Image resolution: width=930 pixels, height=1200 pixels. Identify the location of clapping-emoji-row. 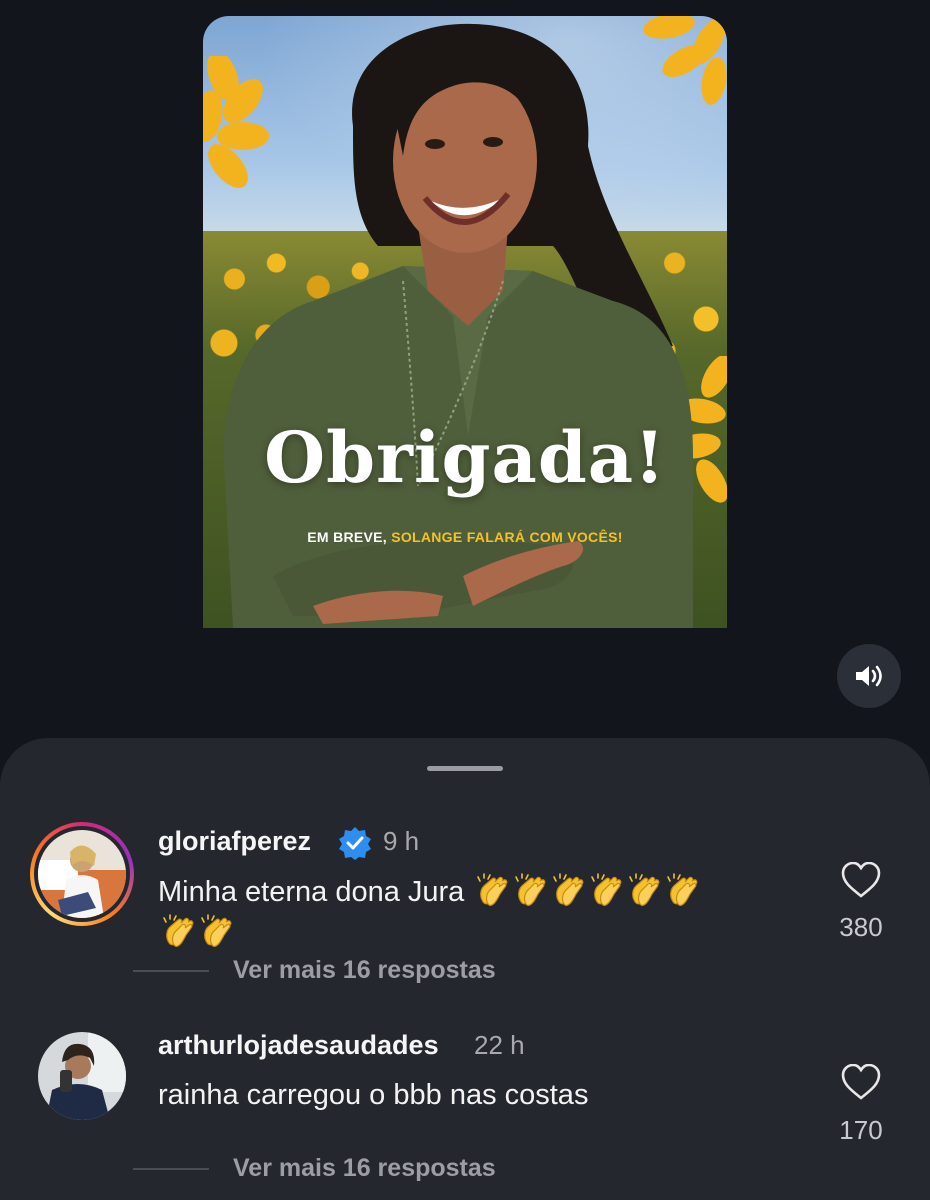
(586, 890).